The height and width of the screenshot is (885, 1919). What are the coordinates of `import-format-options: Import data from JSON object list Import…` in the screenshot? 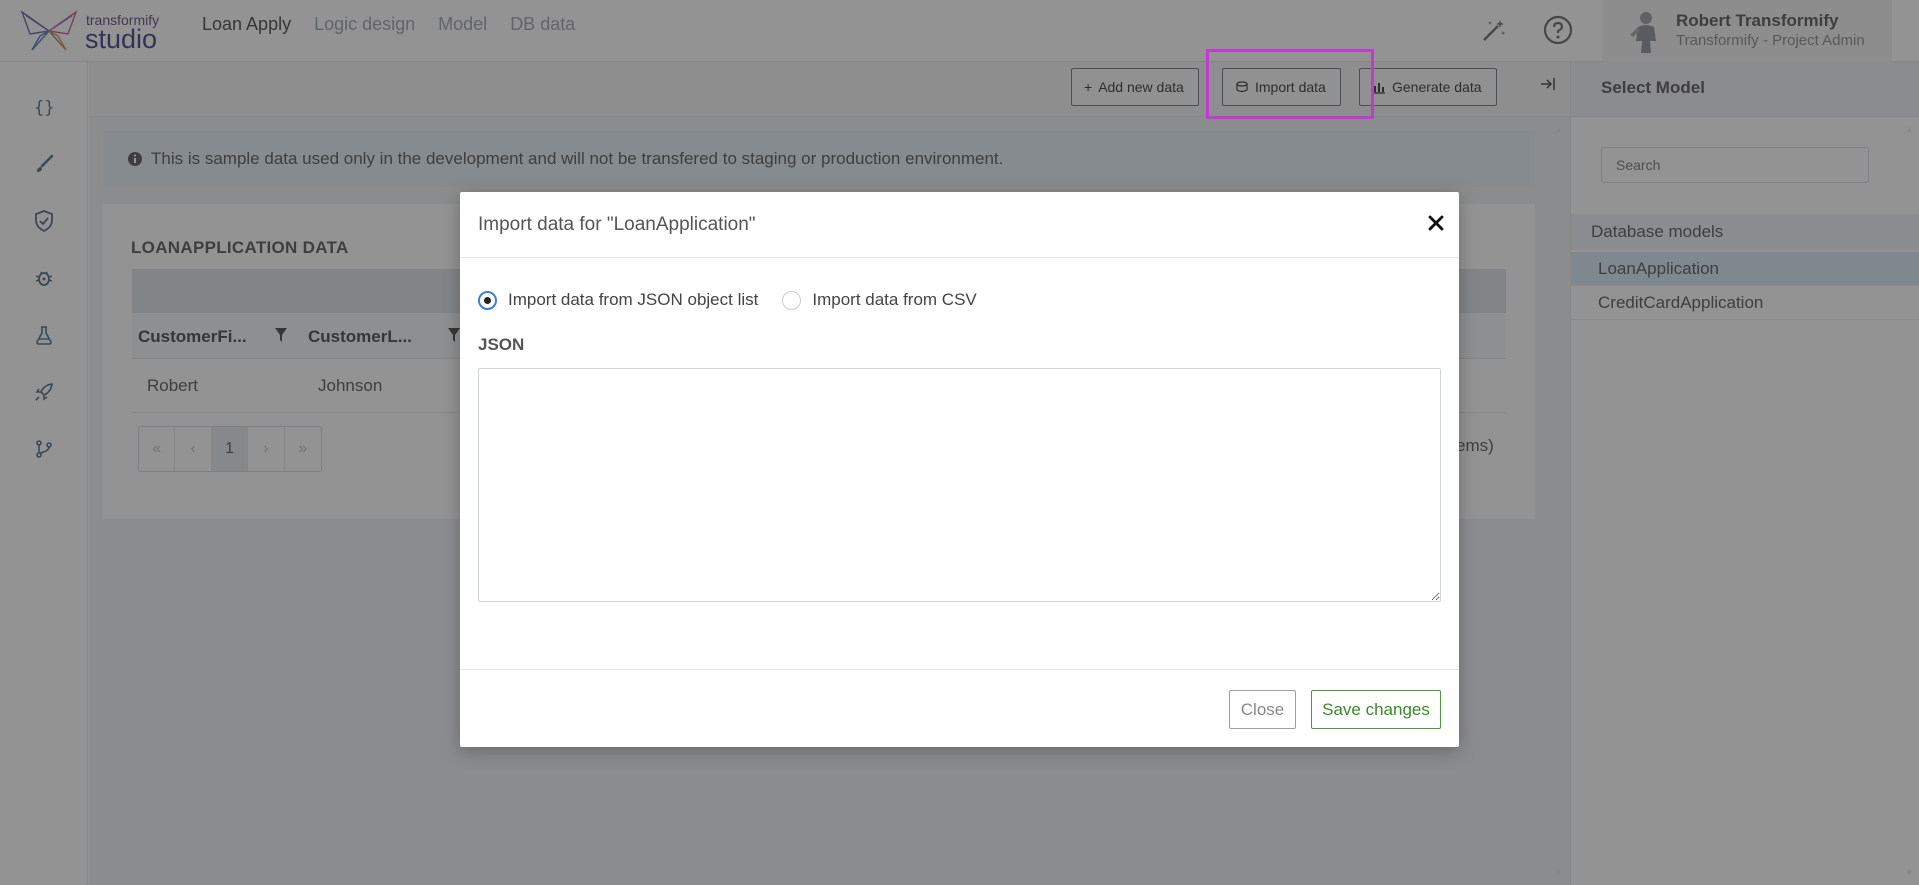 It's located at (739, 300).